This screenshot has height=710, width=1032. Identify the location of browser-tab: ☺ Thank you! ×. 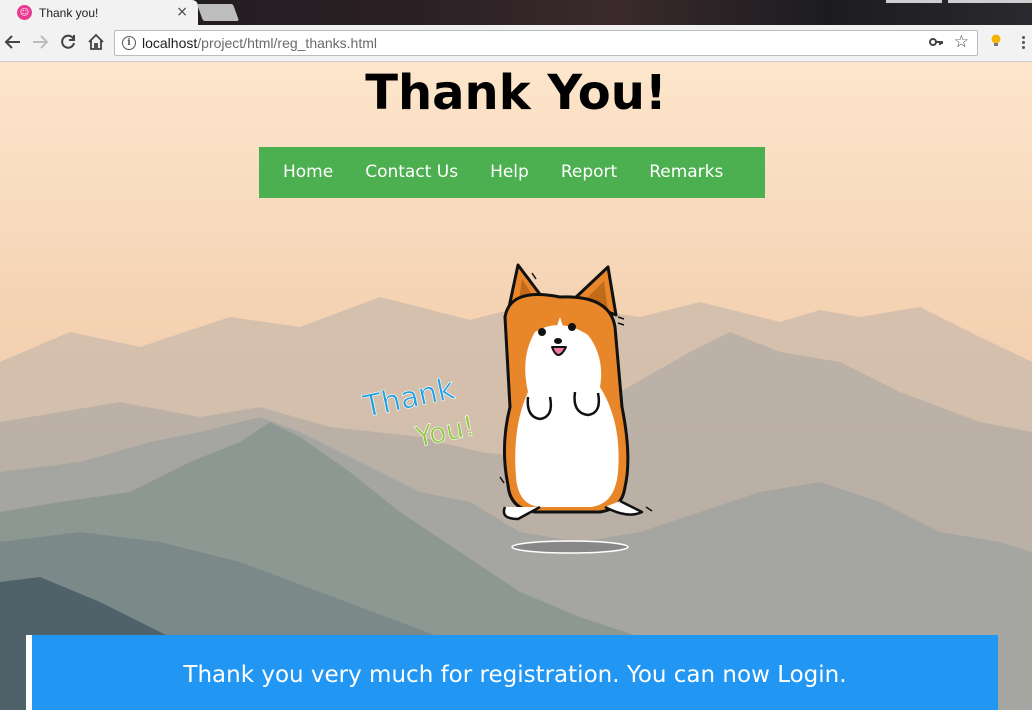
(99, 12).